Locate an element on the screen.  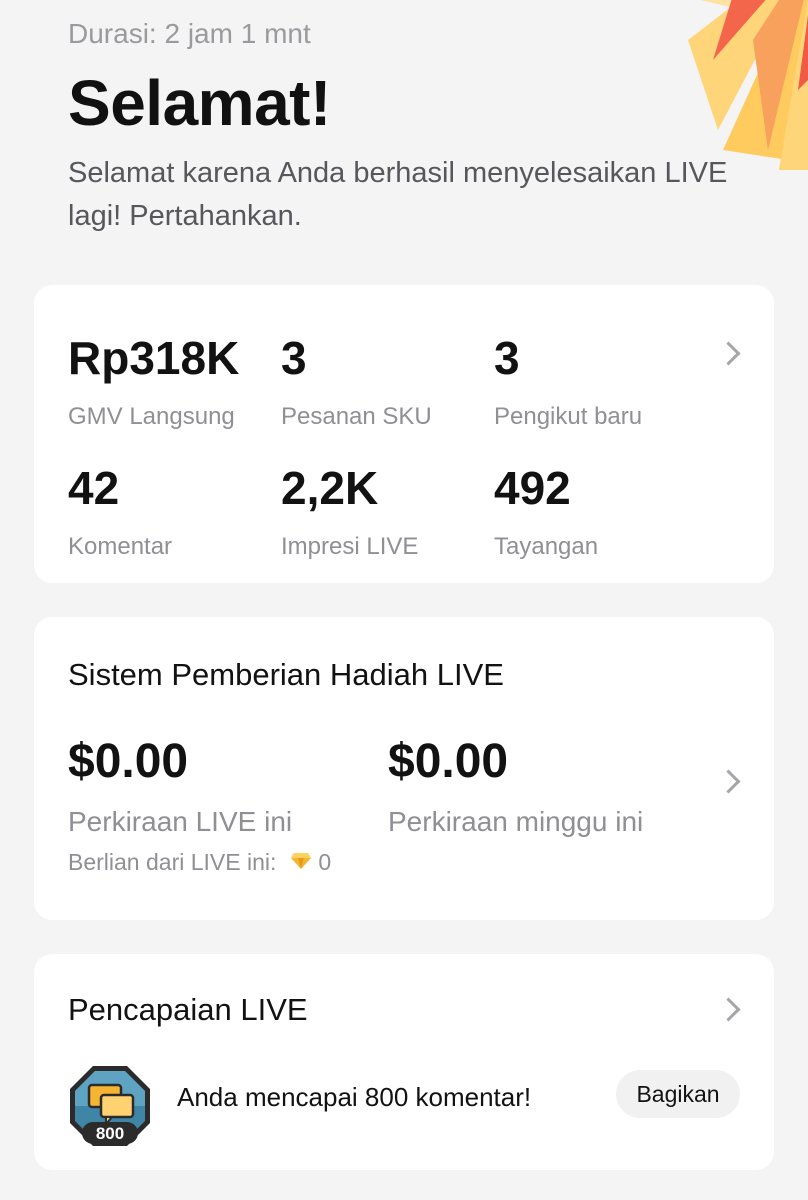
page-title: Selamat! is located at coordinates (199, 103).